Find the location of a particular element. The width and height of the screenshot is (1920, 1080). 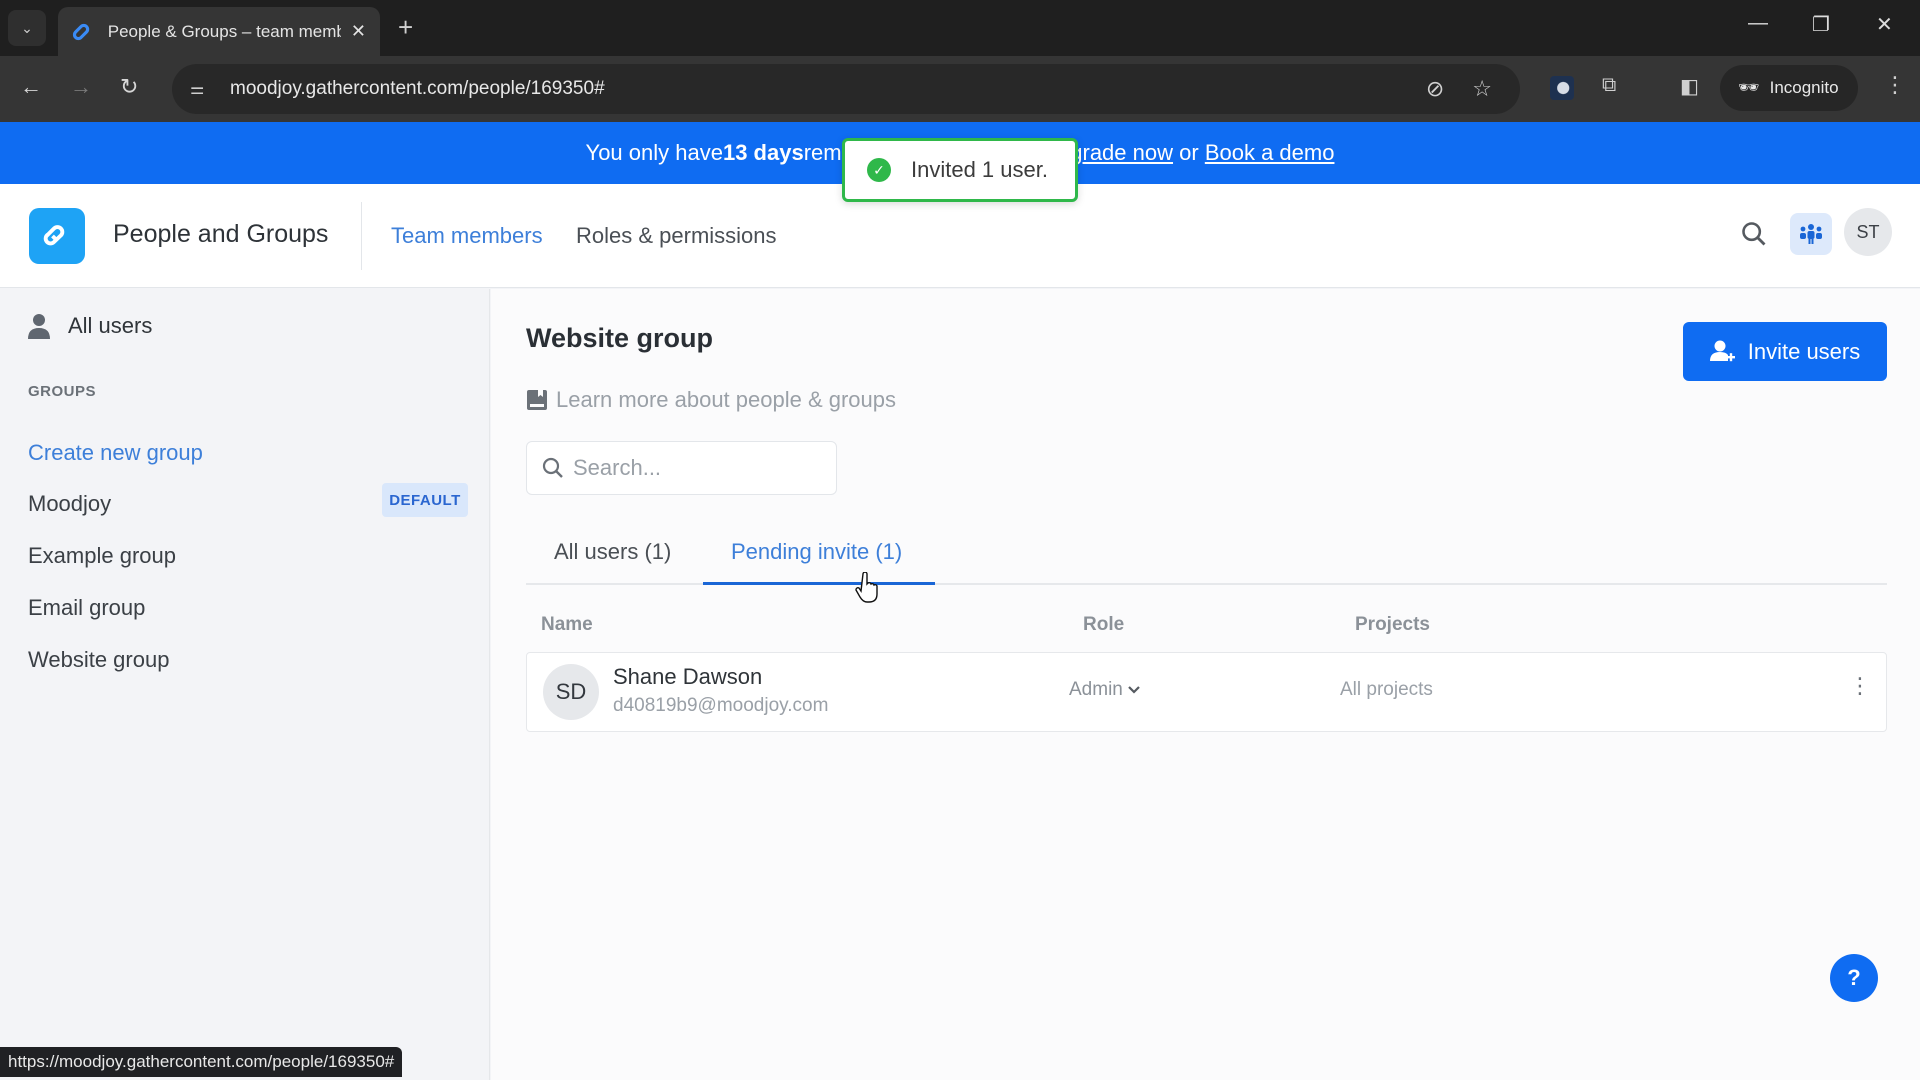

default-badge: DEFAULT is located at coordinates (425, 500).